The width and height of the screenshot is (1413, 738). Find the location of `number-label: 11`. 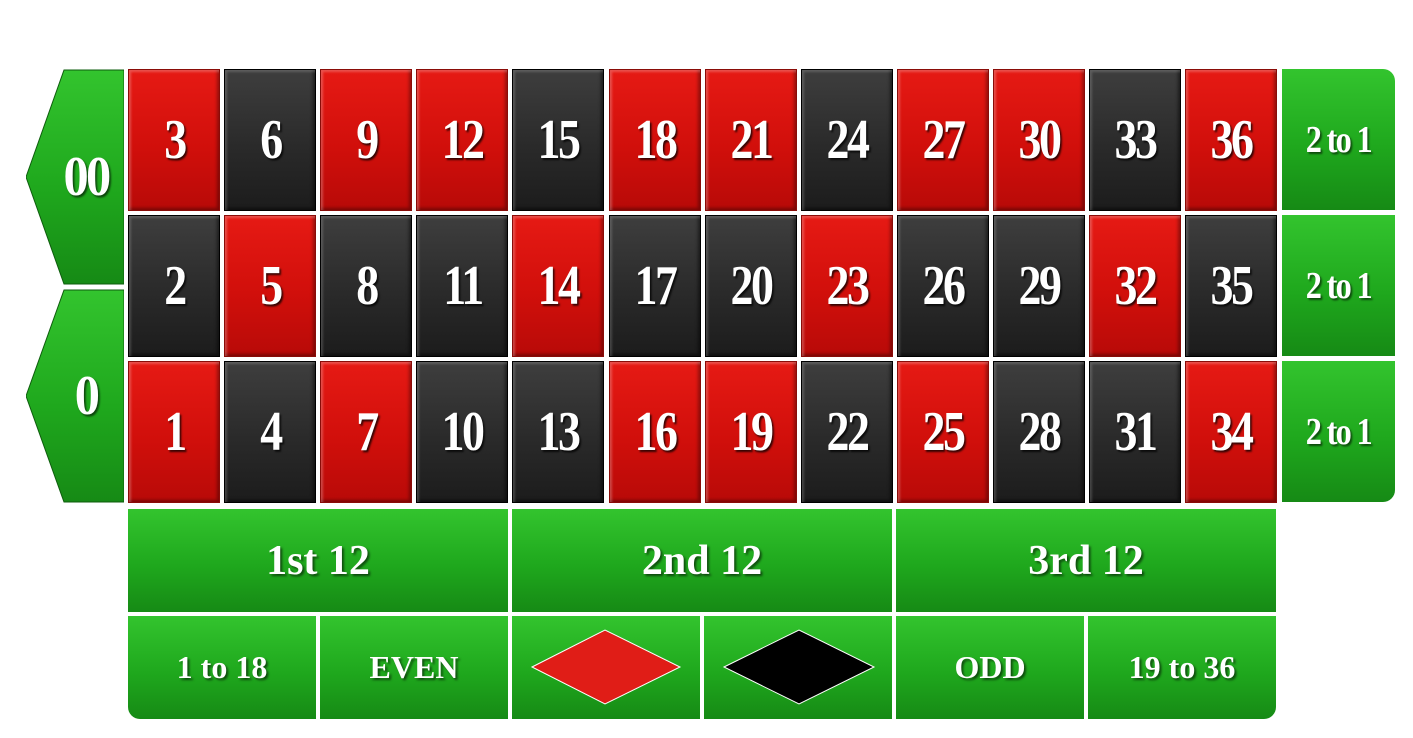

number-label: 11 is located at coordinates (463, 286).